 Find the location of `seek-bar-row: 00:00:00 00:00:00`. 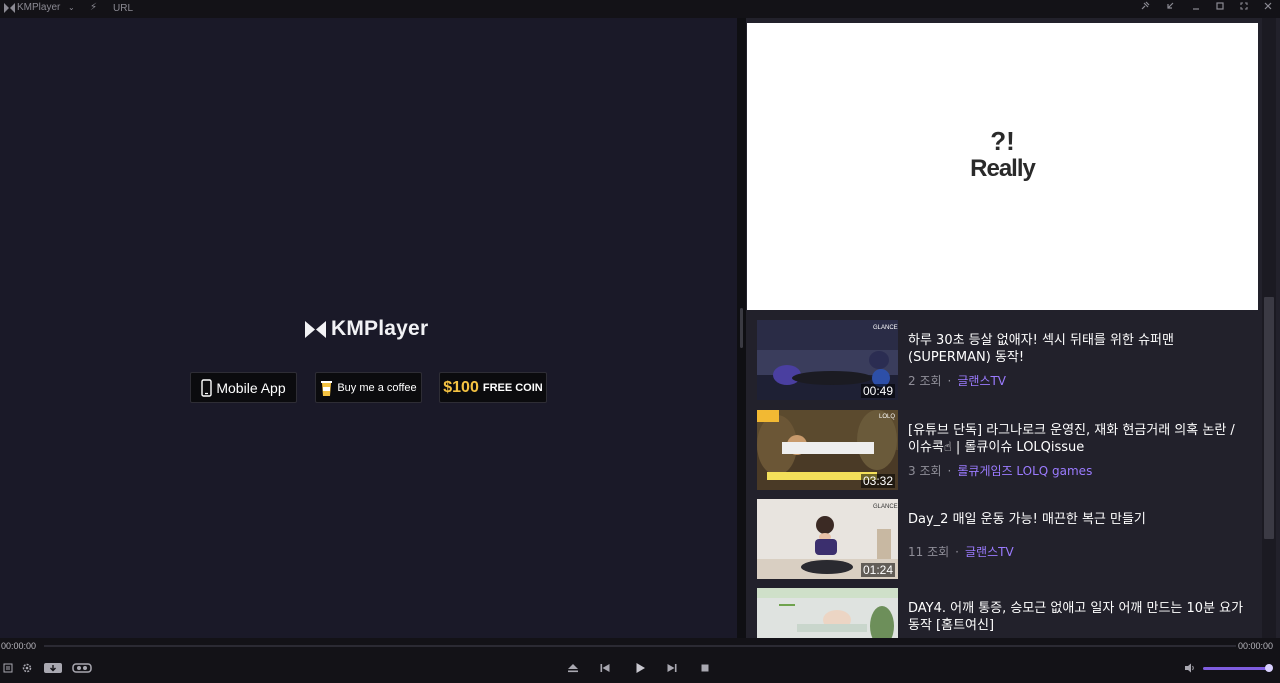

seek-bar-row: 00:00:00 00:00:00 is located at coordinates (640, 646).